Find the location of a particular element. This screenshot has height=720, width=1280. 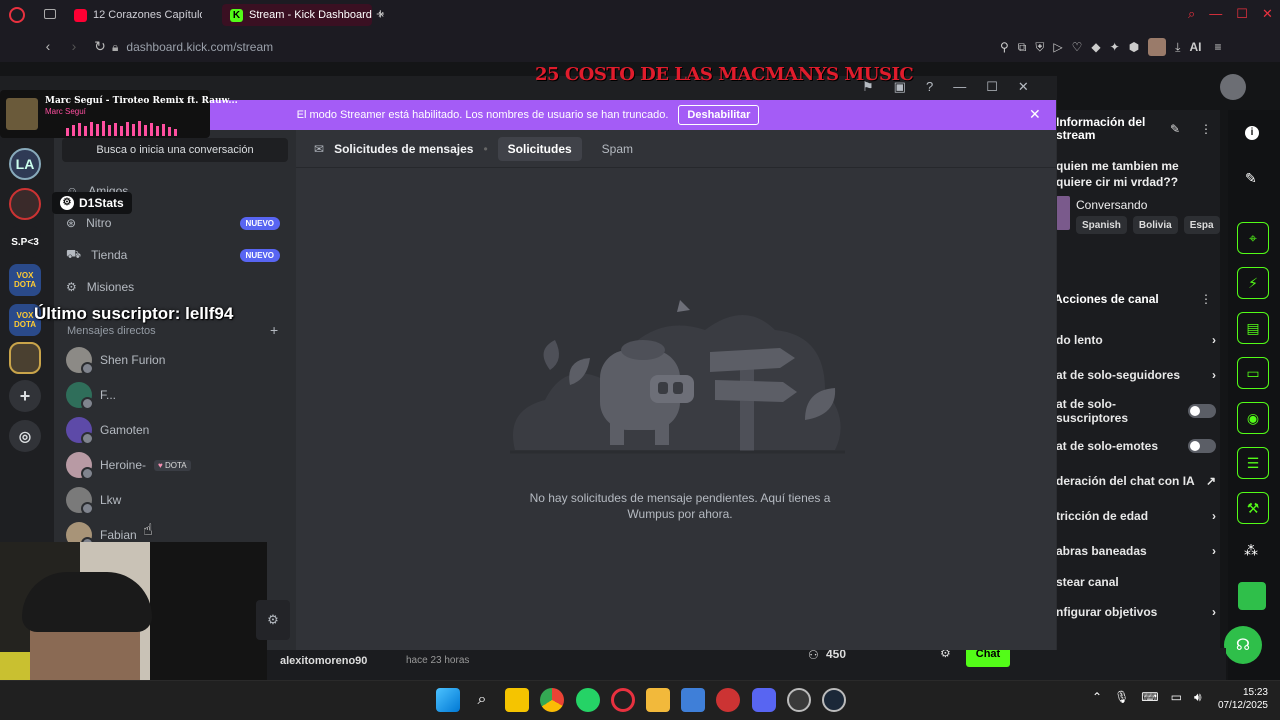

add-server-icon: + is located at coordinates (25, 396).